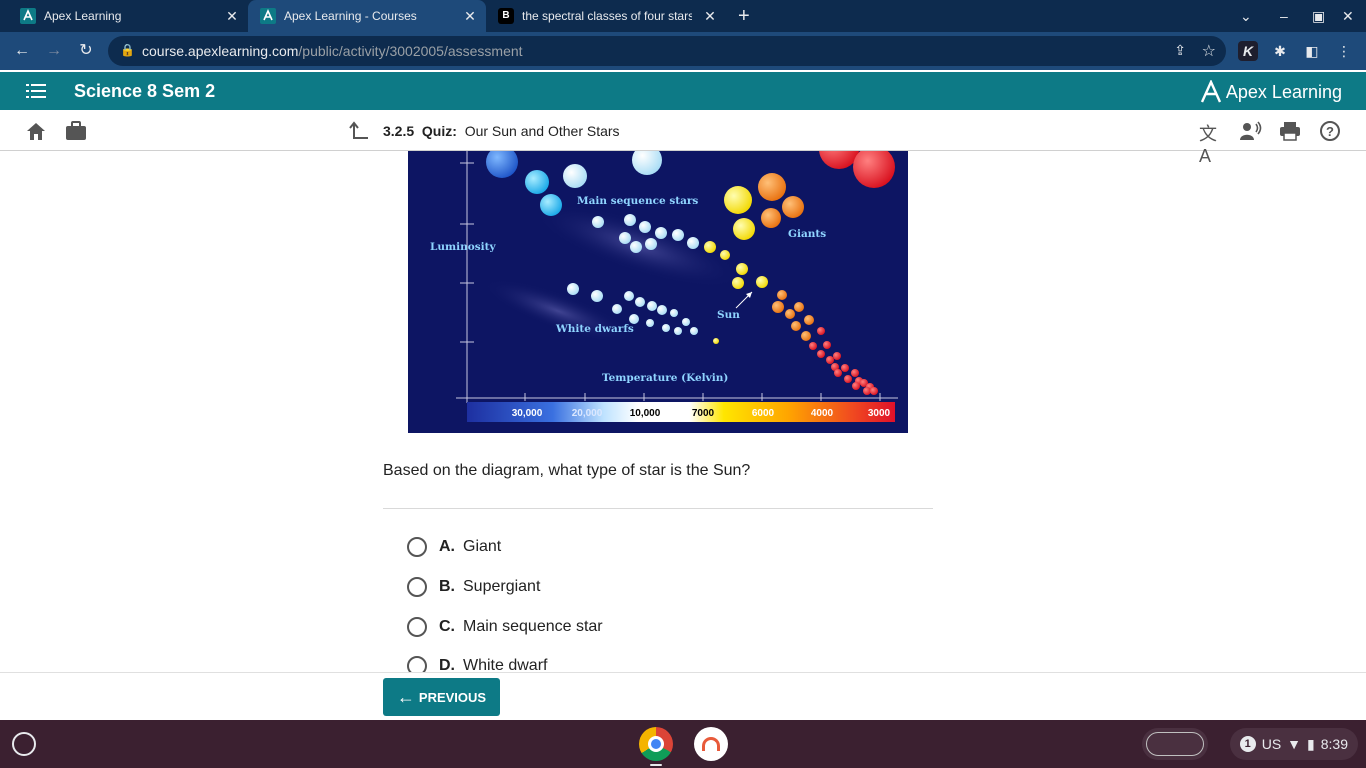 This screenshot has width=1366, height=768. Describe the element at coordinates (1318, 16) in the screenshot. I see `maximize-icon: ▣` at that location.